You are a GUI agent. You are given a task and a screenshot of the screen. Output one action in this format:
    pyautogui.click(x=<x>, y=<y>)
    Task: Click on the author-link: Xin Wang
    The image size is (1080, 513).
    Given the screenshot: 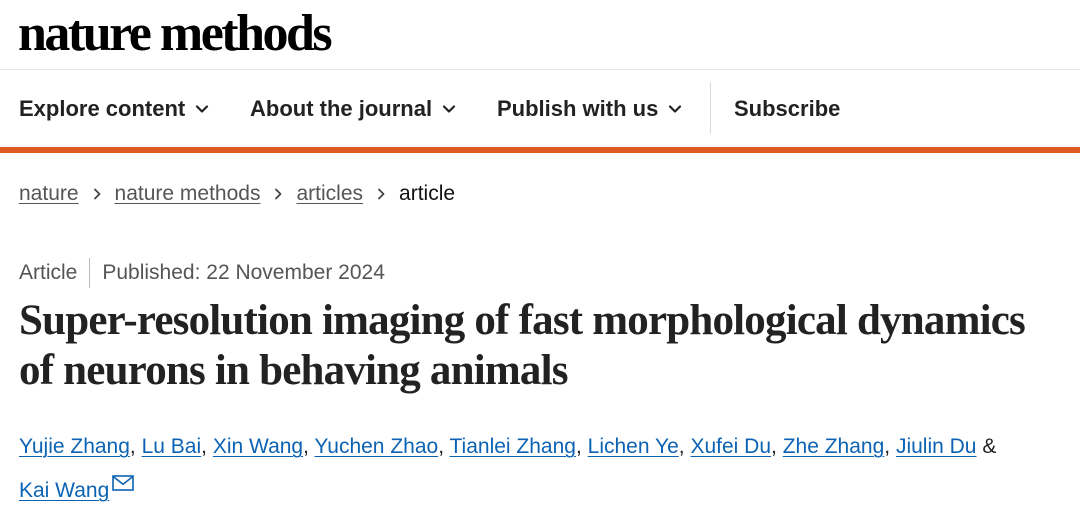 What is the action you would take?
    pyautogui.click(x=258, y=446)
    